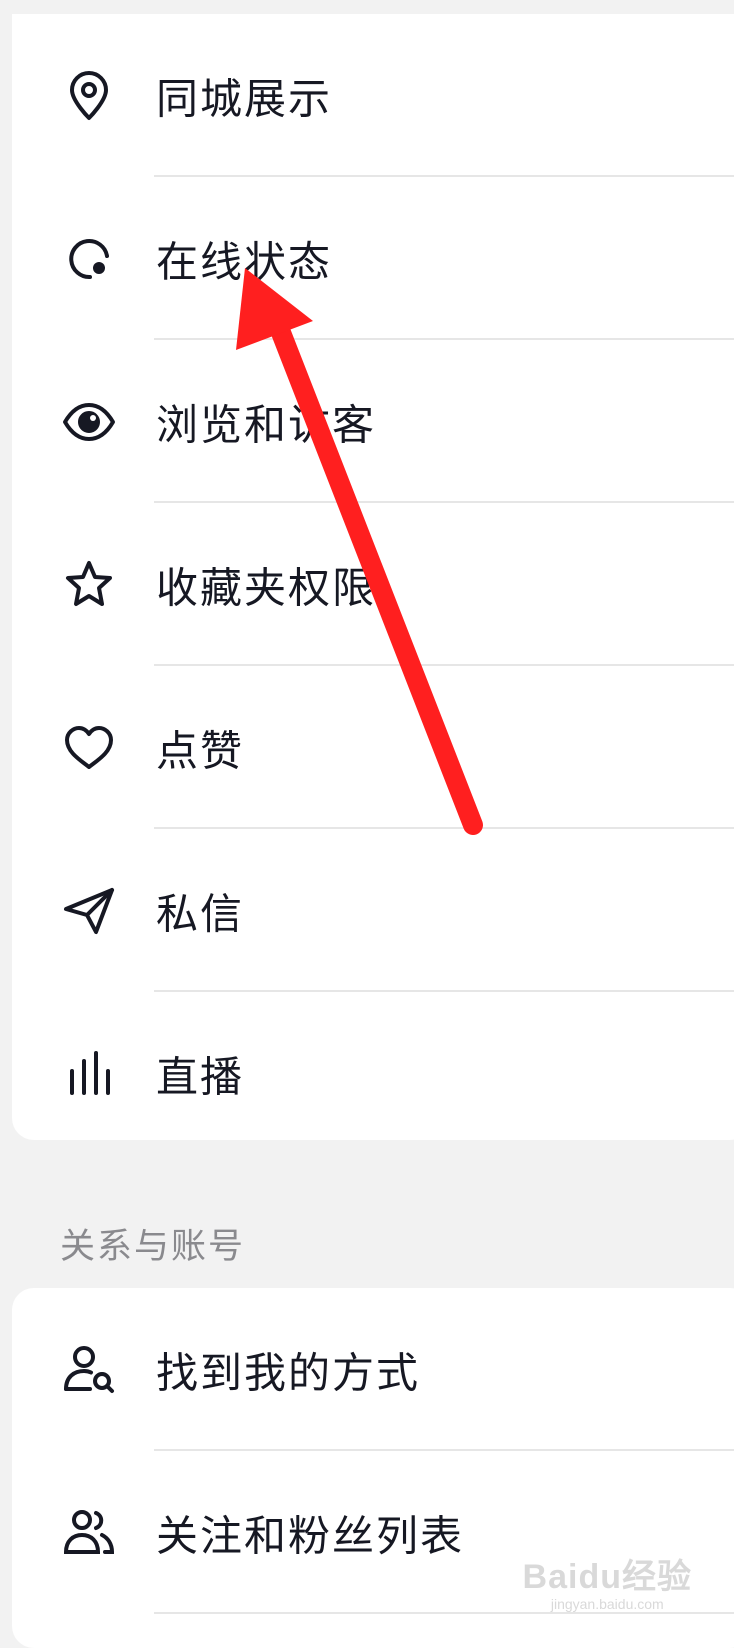 The image size is (734, 1648). What do you see at coordinates (200, 1076) in the screenshot?
I see `setting-label: 直播` at bounding box center [200, 1076].